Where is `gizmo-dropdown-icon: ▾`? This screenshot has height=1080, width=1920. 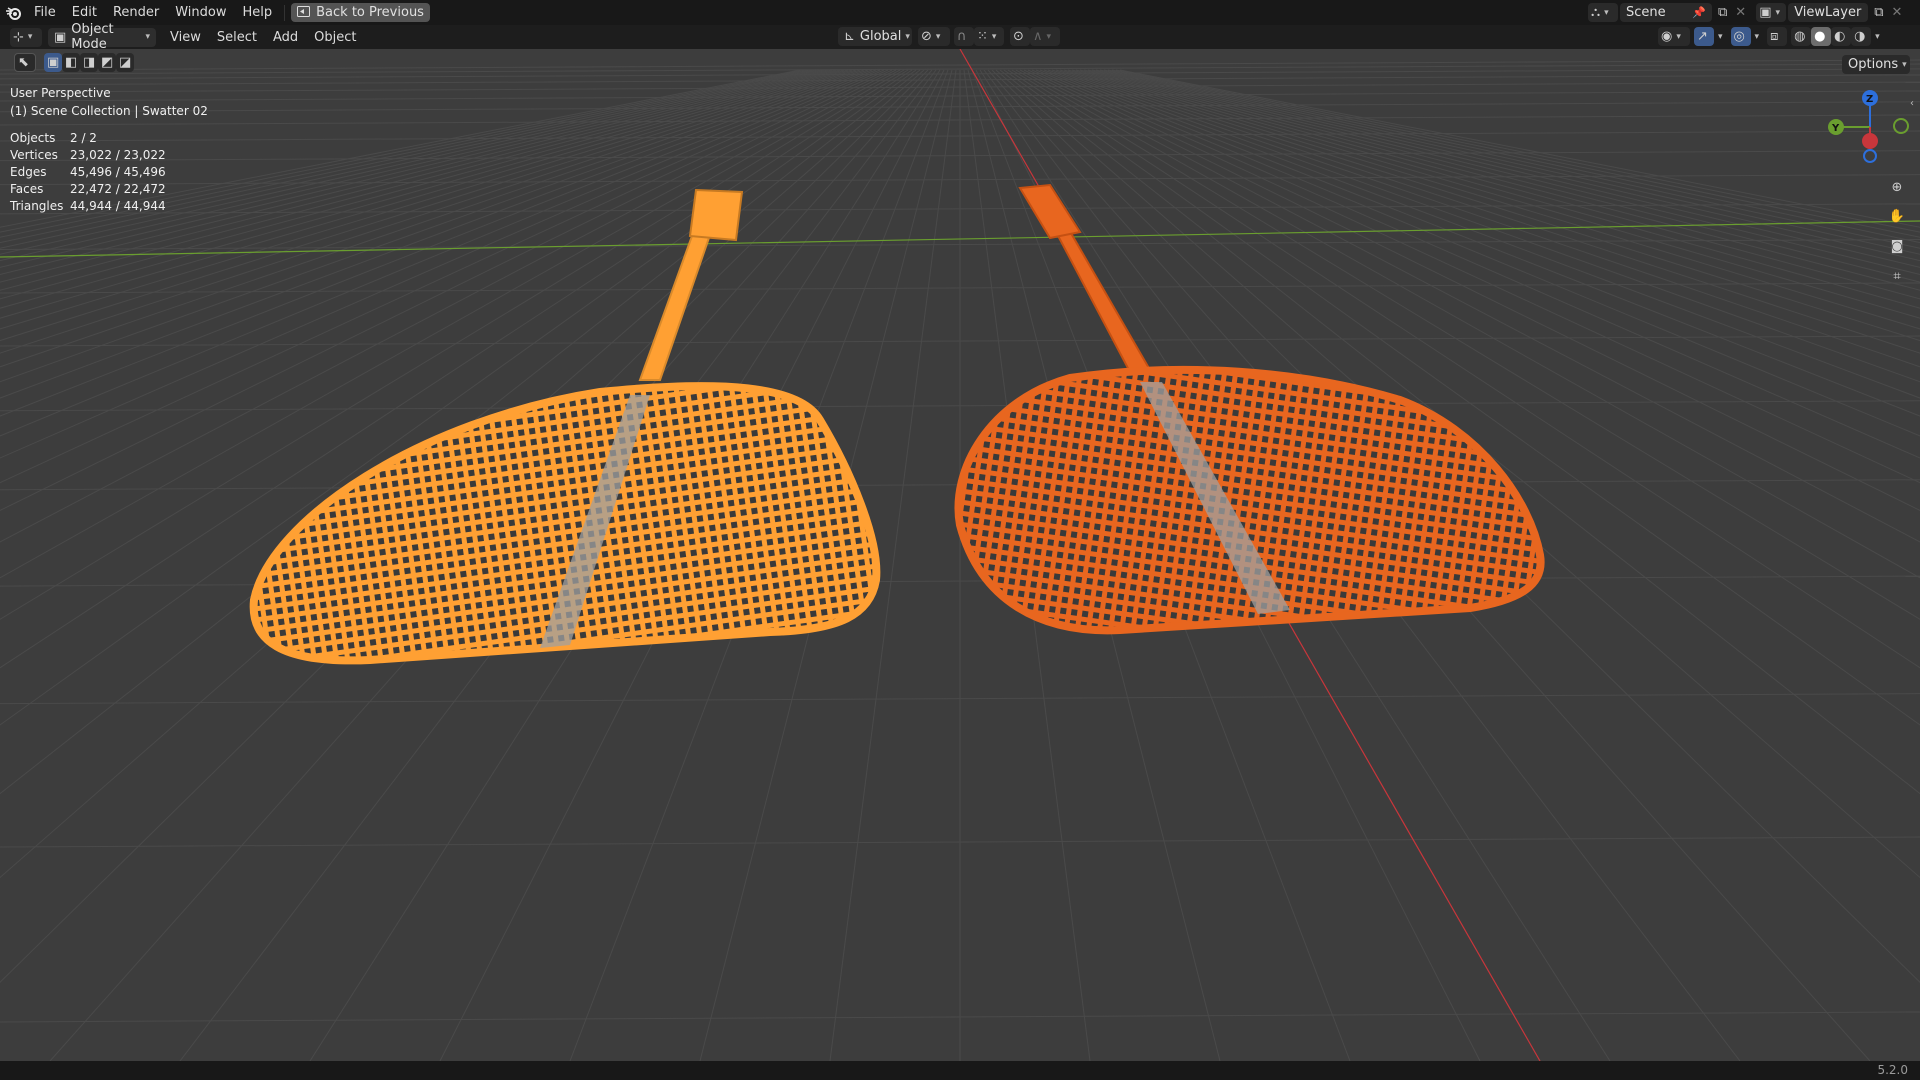
gizmo-dropdown-icon: ▾ is located at coordinates (1720, 37).